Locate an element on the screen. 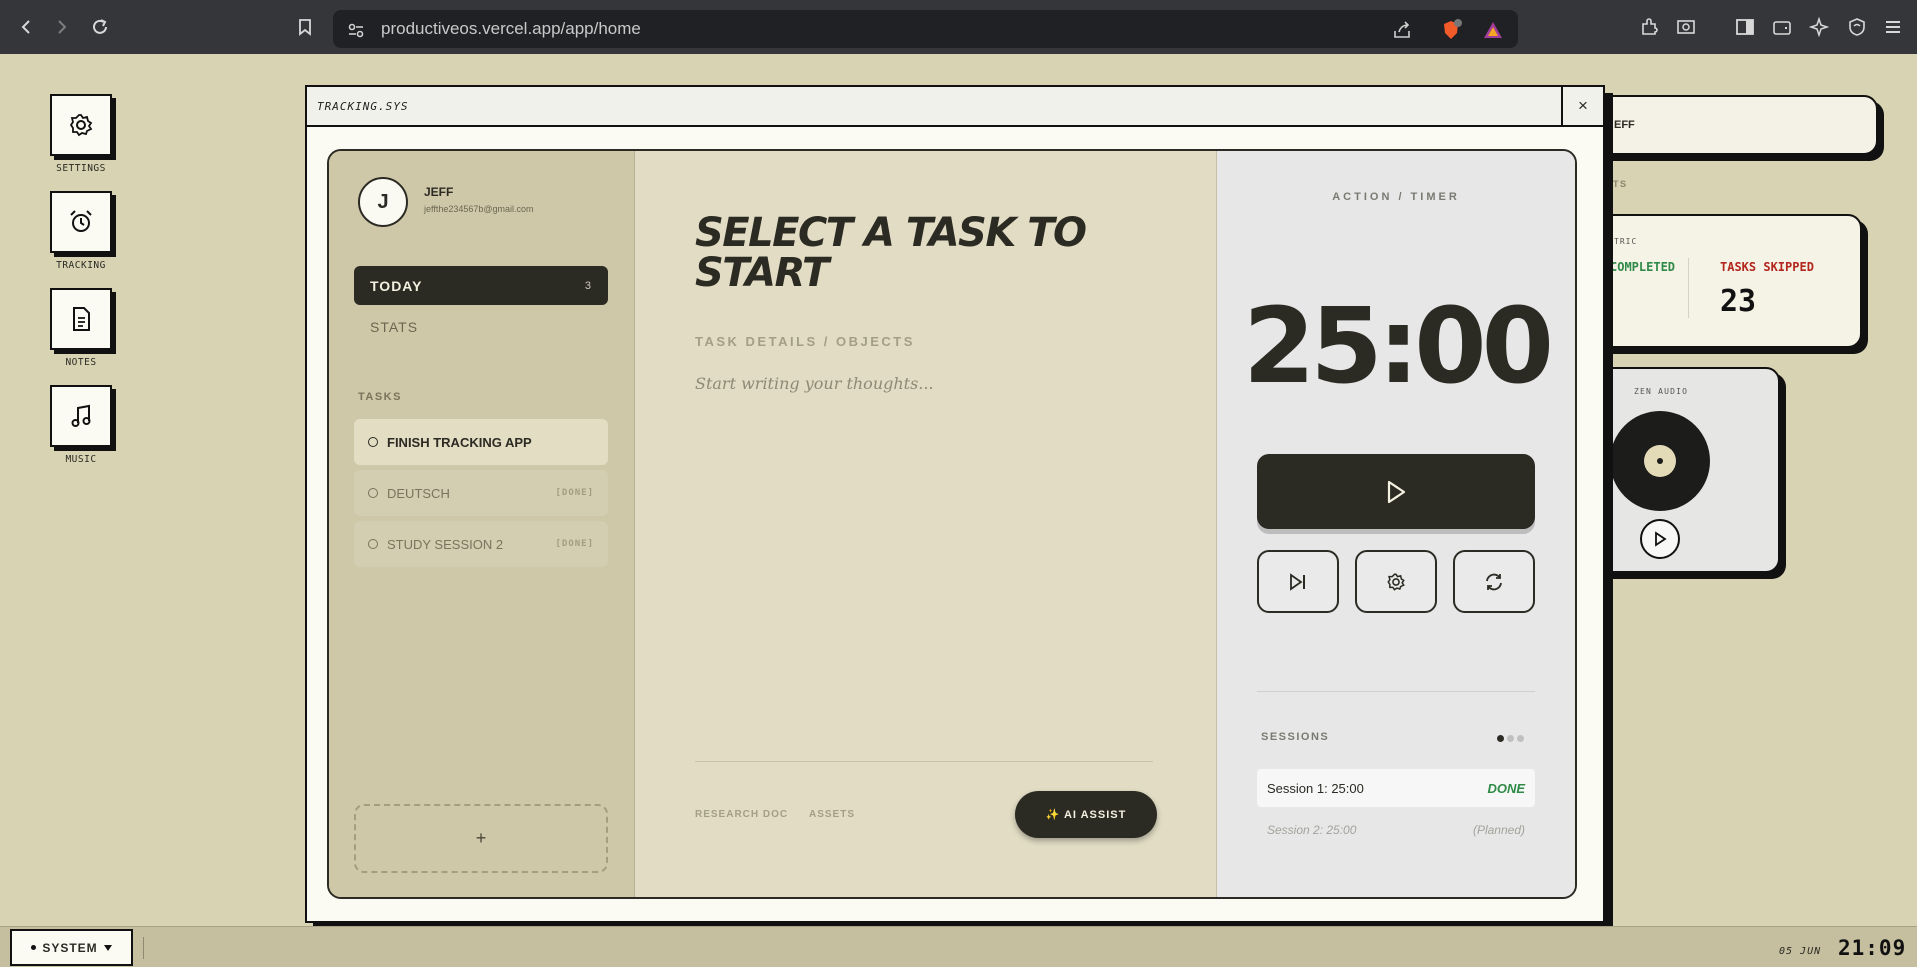 The image size is (1917, 967). close-button: × is located at coordinates (1582, 106).